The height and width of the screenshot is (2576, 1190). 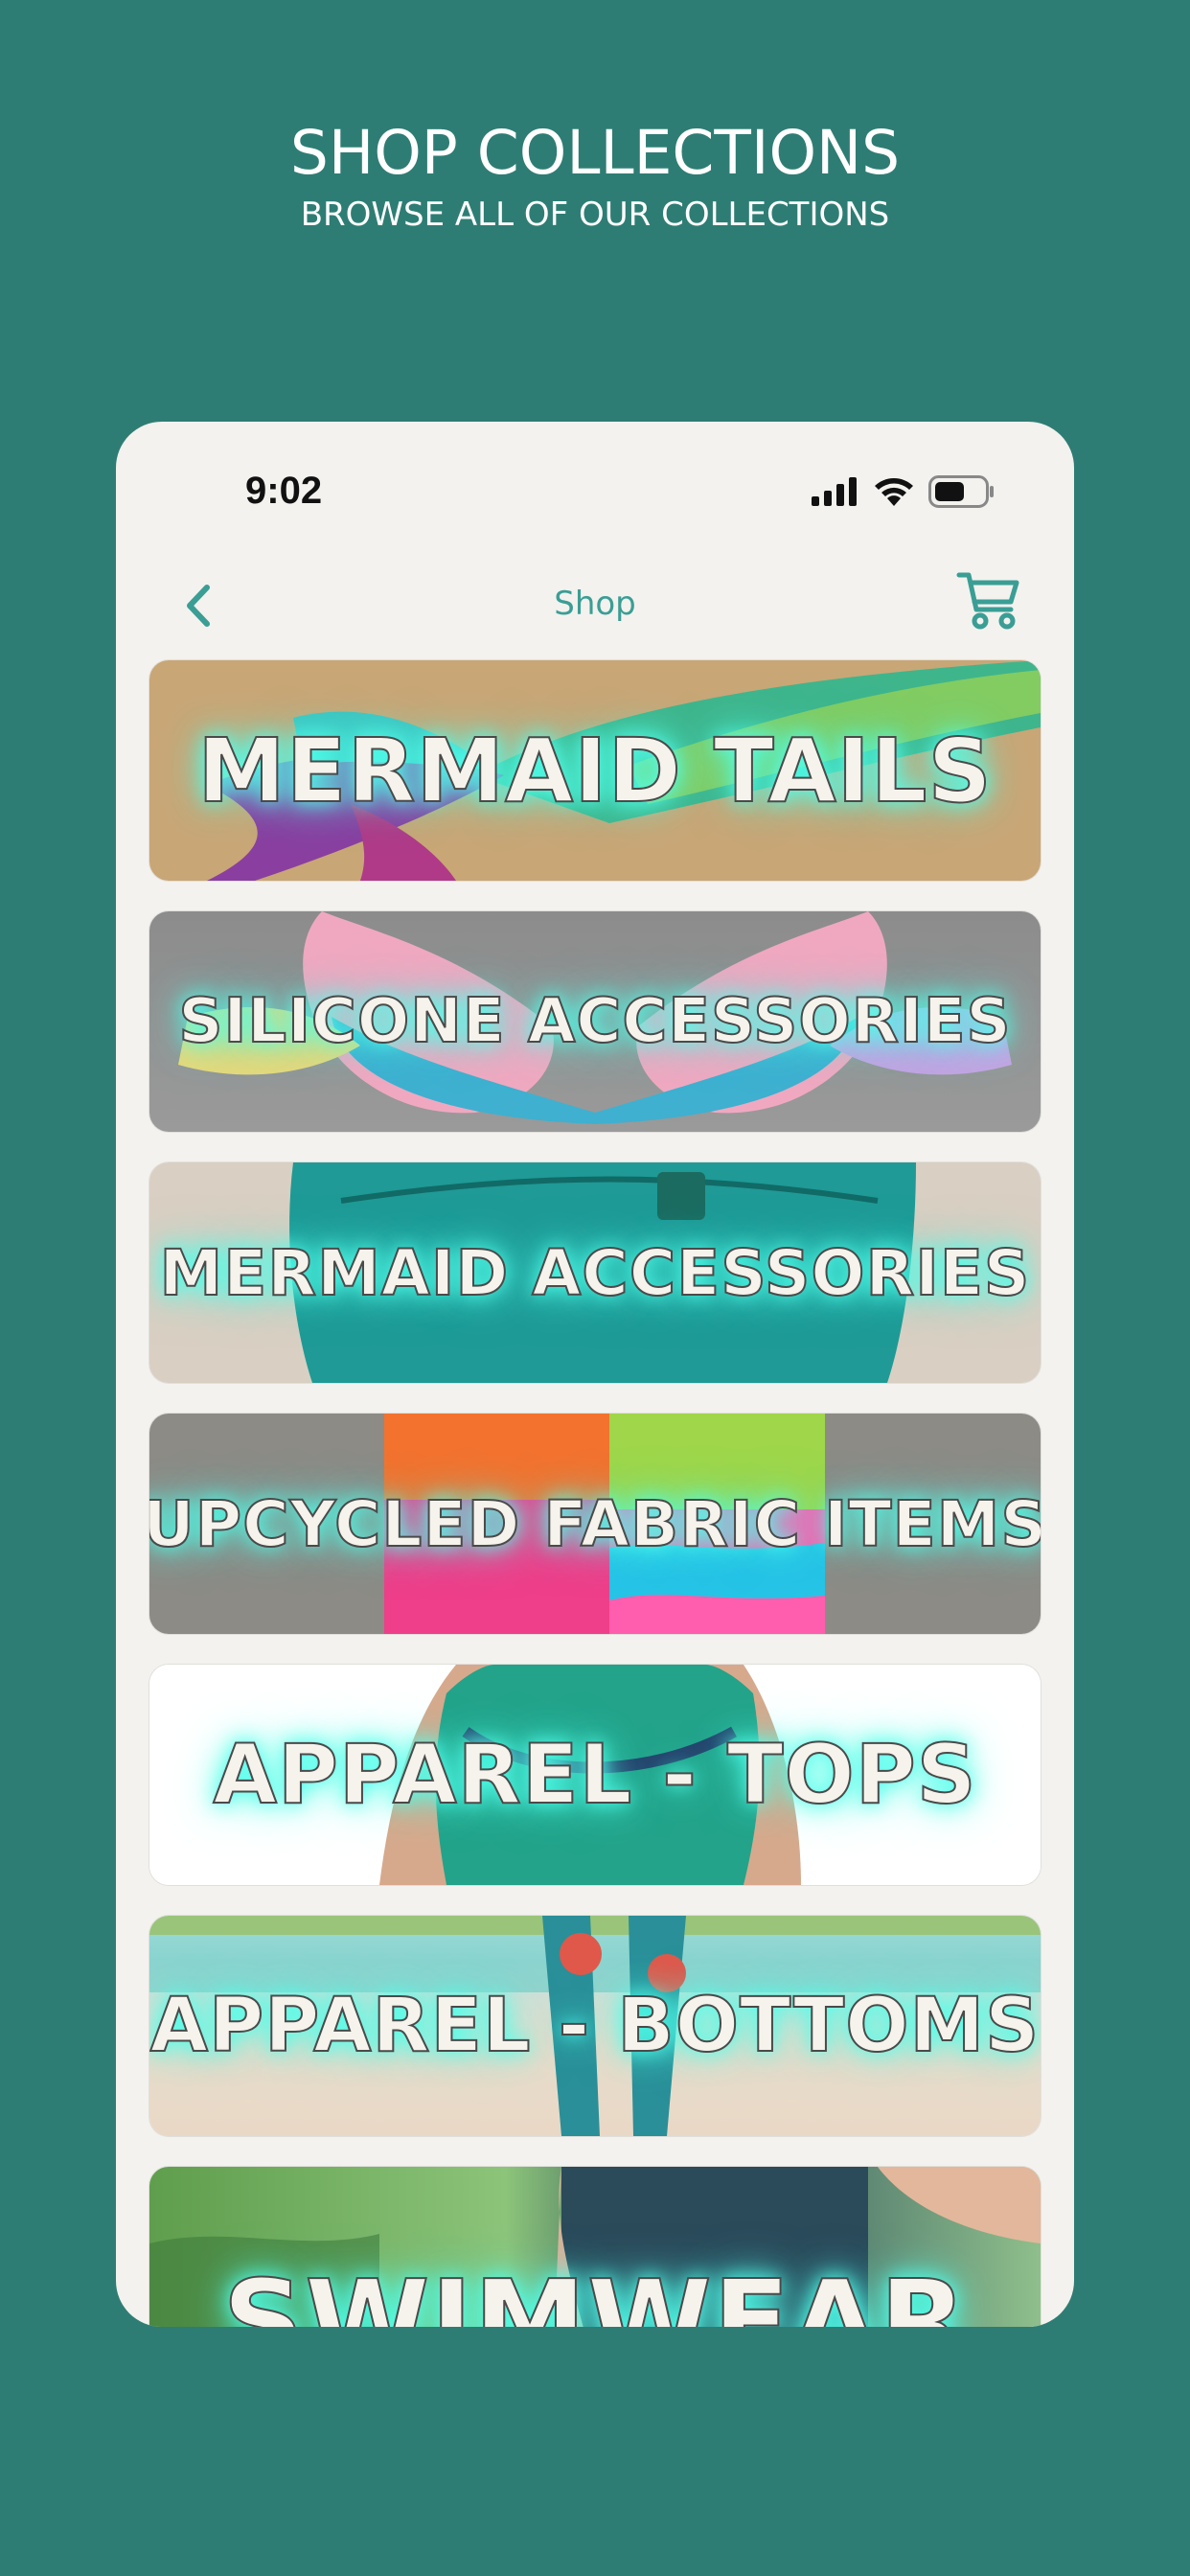 What do you see at coordinates (595, 153) in the screenshot?
I see `promo-title: SHOP COLLECTIONS` at bounding box center [595, 153].